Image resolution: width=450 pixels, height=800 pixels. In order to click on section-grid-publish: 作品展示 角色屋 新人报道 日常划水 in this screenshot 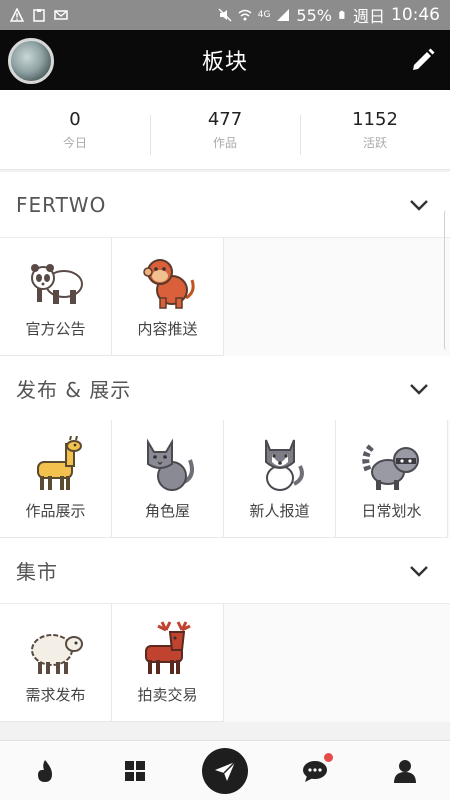, I will do `click(225, 479)`.